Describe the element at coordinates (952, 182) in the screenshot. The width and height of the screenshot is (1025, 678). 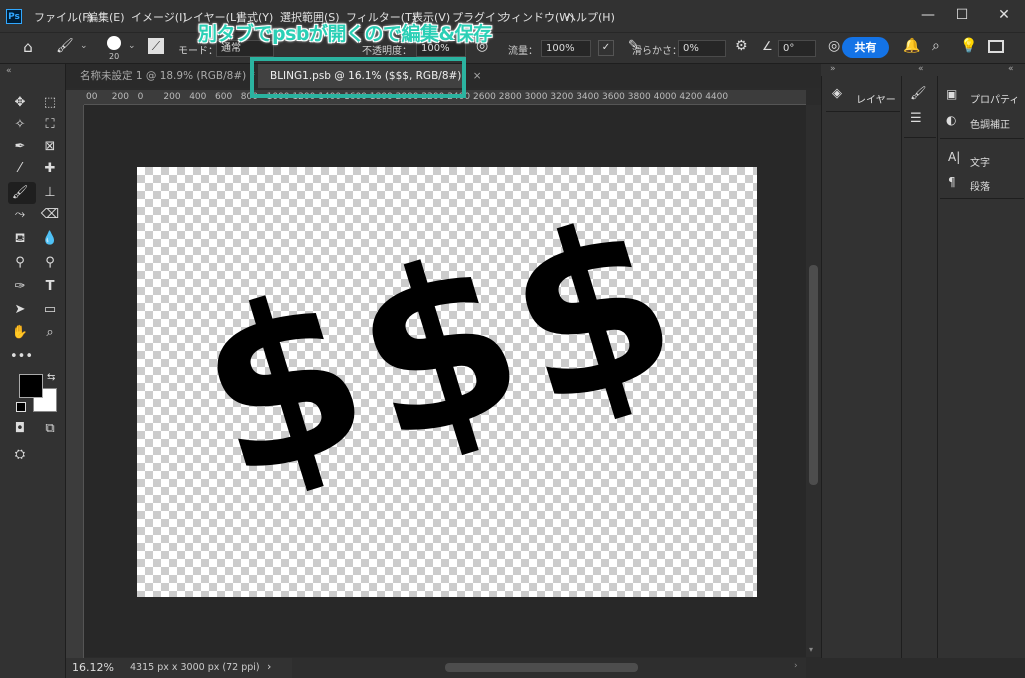
I see `paragraph-icon: ¶` at that location.